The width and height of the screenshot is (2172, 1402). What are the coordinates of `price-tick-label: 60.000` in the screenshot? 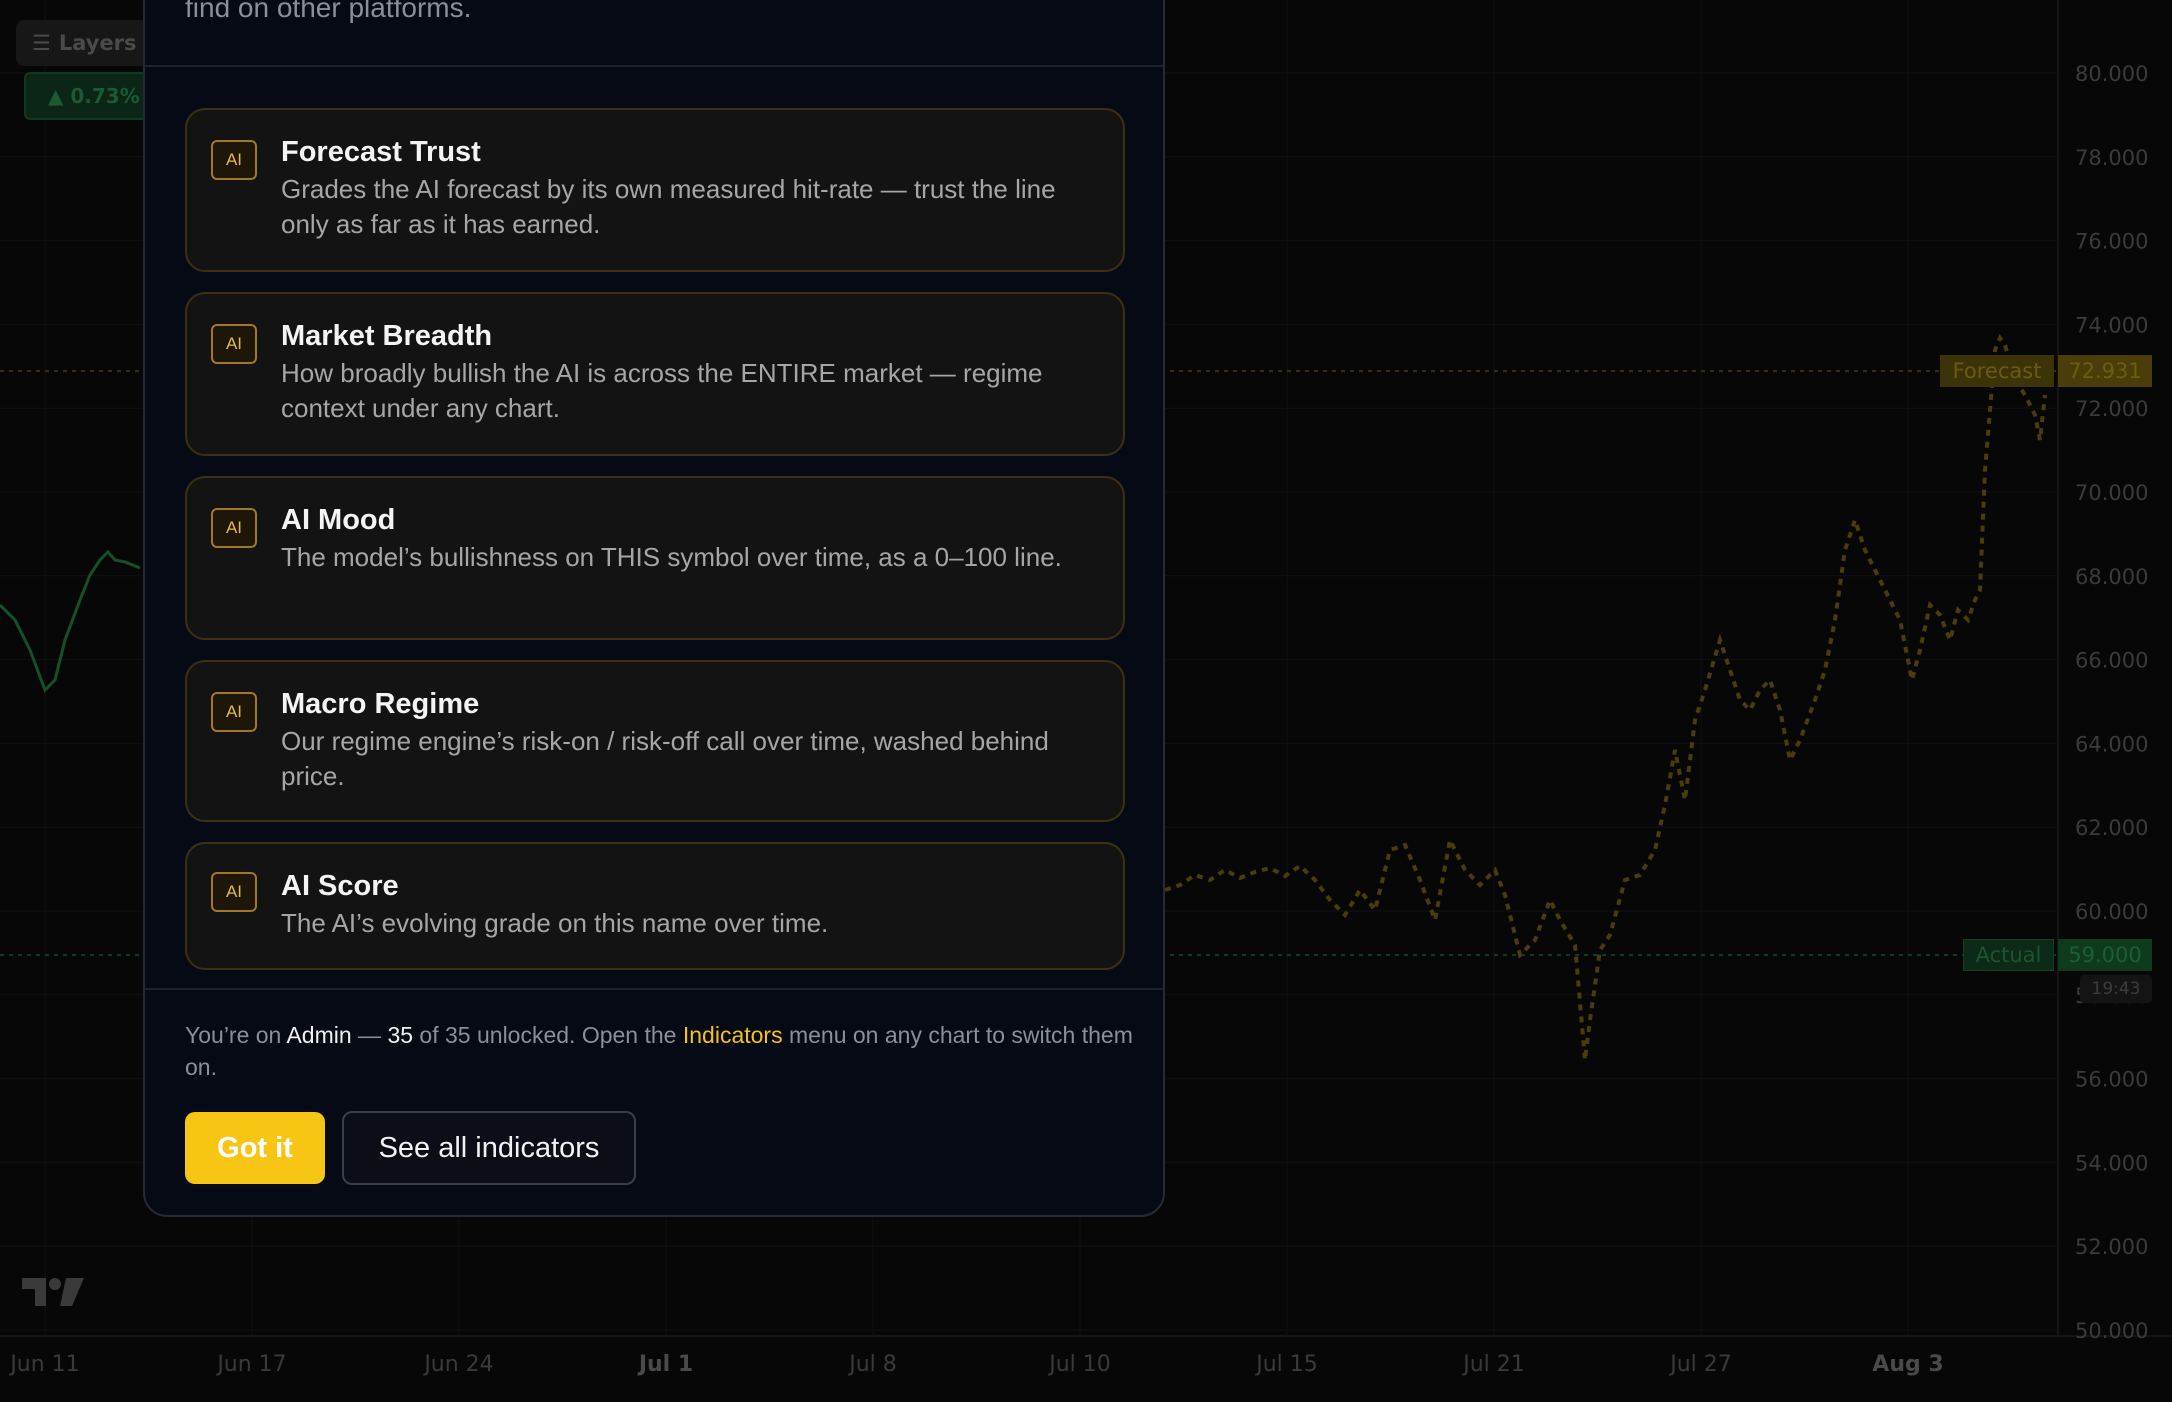 It's located at (2111, 912).